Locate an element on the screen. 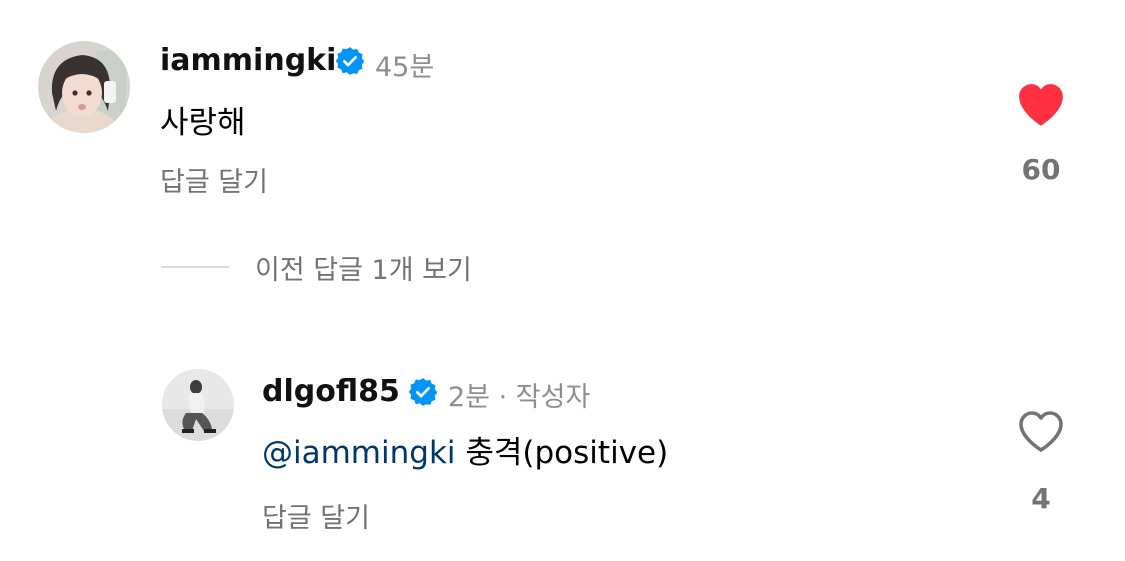 The image size is (1125, 561). view-replies-label: 이전 답글 1개 보기 is located at coordinates (363, 270).